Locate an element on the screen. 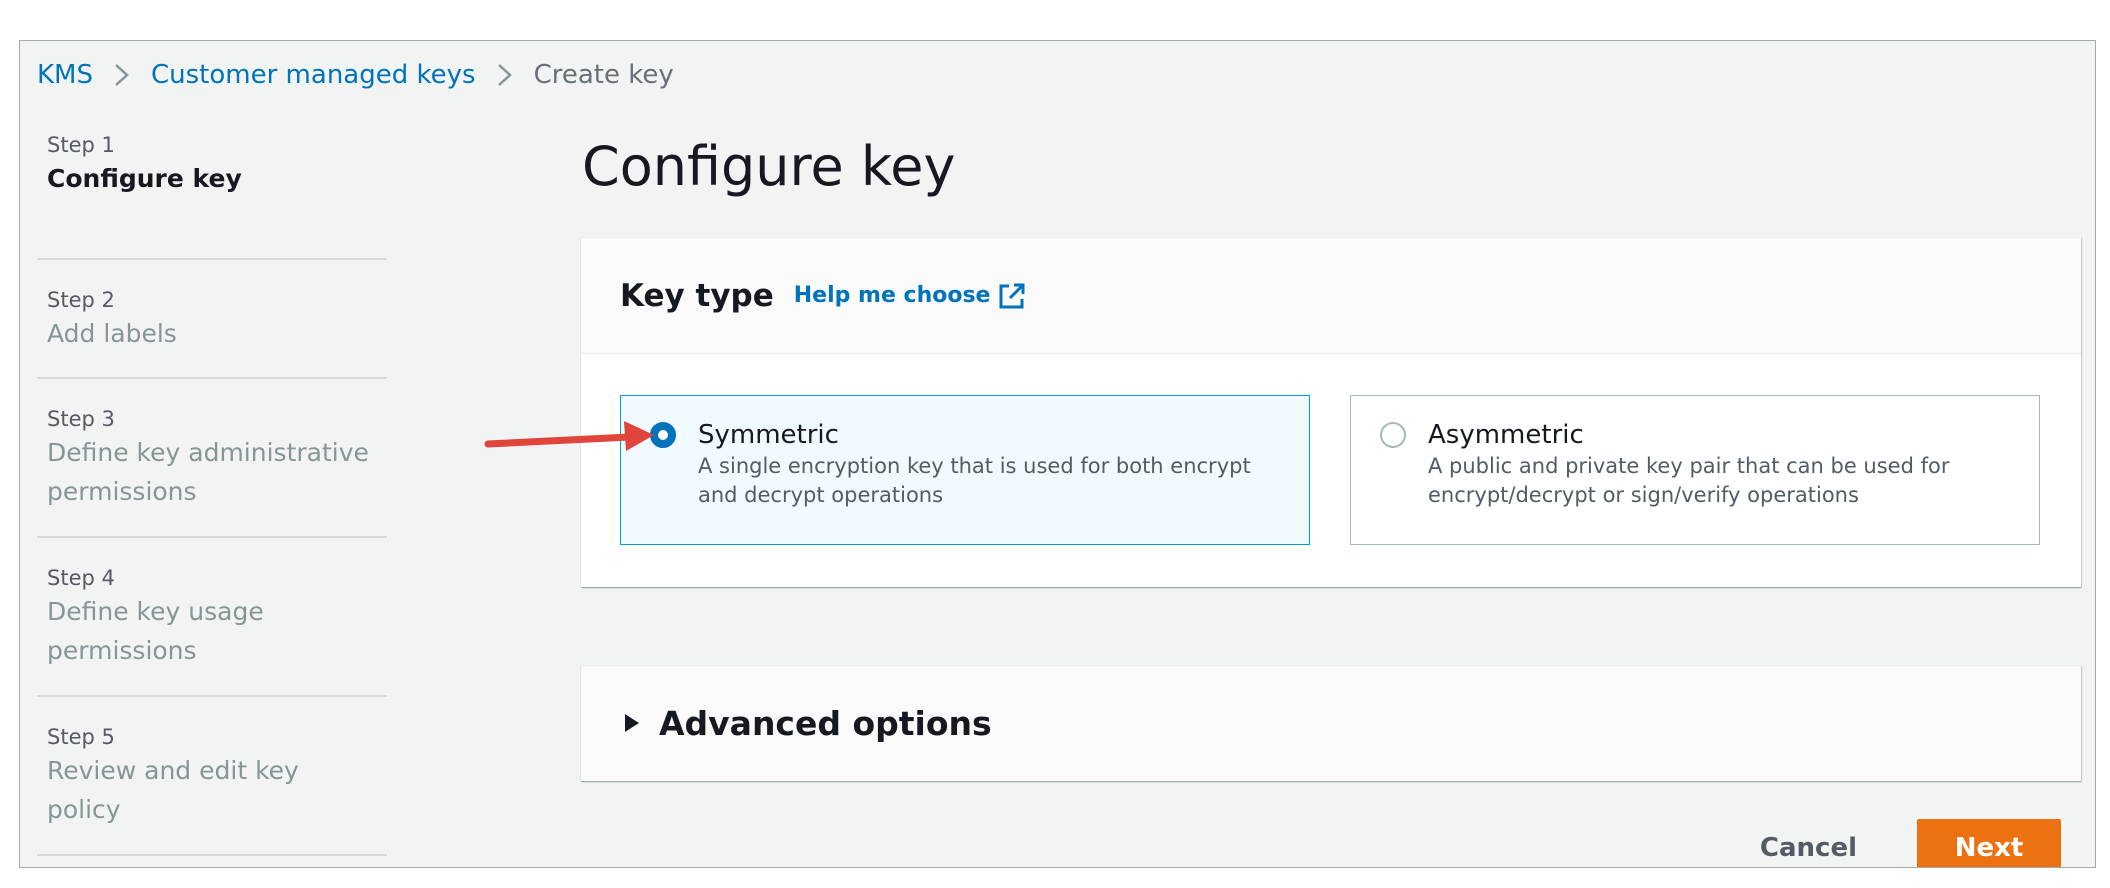 The width and height of the screenshot is (2110, 888). symmetric-radio is located at coordinates (663, 435).